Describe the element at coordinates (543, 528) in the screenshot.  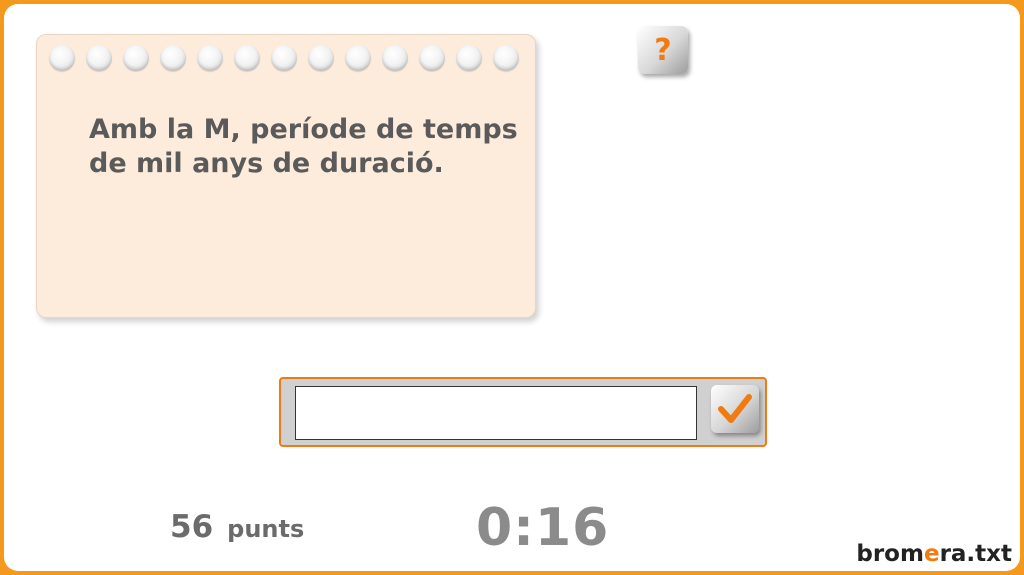
I see `timer: 0:16` at that location.